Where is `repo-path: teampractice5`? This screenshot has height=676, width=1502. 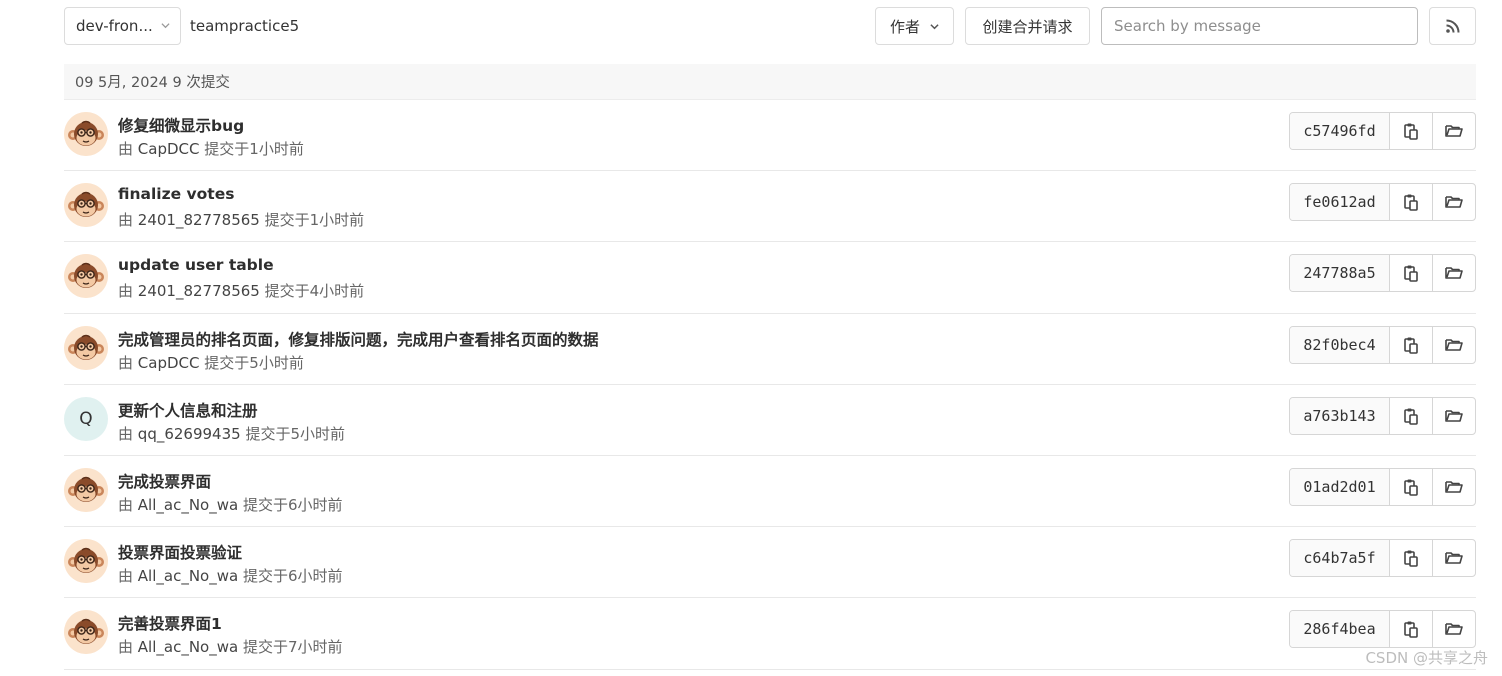
repo-path: teampractice5 is located at coordinates (244, 26).